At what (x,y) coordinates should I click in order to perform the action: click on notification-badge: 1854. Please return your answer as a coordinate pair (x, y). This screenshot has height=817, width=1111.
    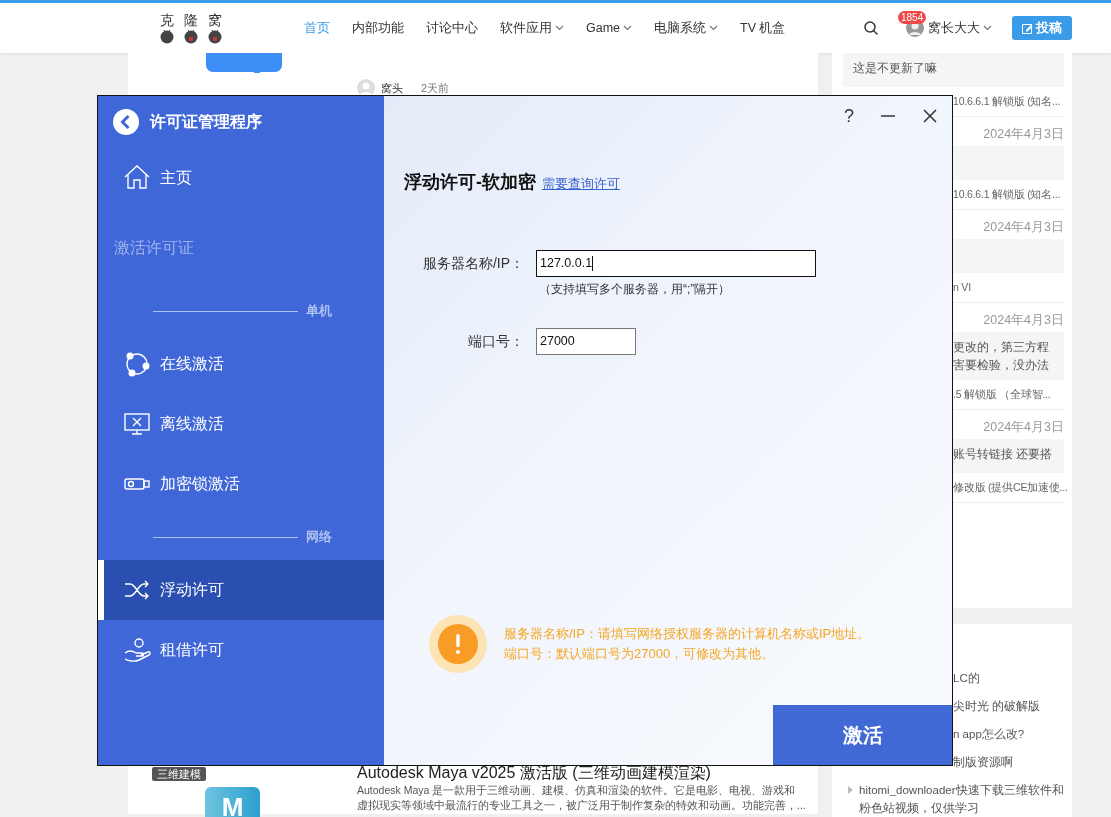
    Looking at the image, I should click on (912, 17).